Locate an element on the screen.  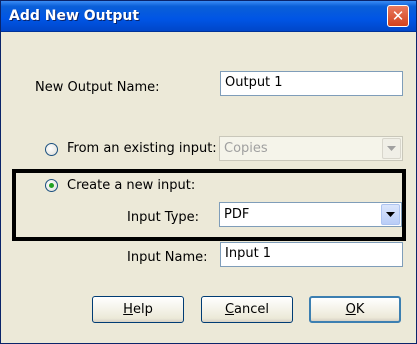
cancel-label: ancel is located at coordinates (252, 309).